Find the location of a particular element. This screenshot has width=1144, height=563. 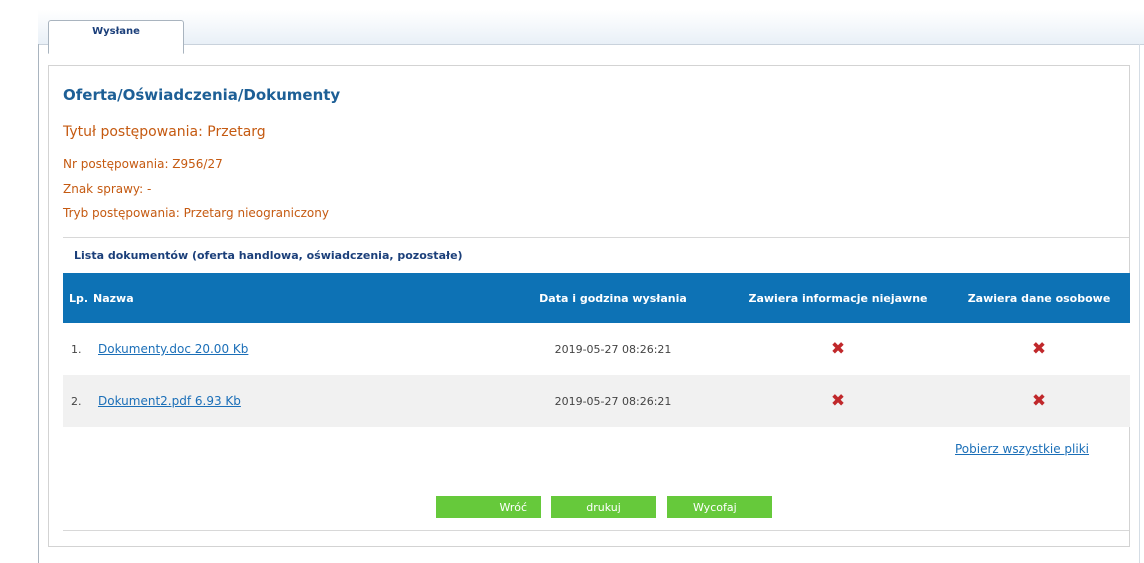

column-header-personal: Zawiera dane osobowe is located at coordinates (1039, 298).